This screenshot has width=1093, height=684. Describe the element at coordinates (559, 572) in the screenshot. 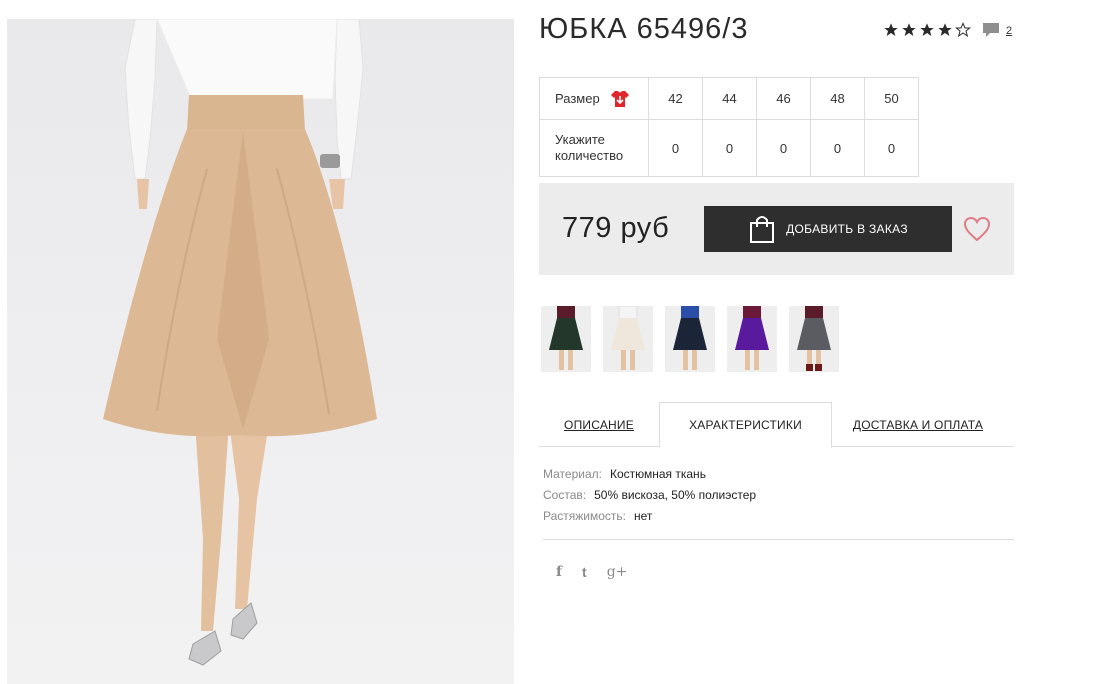

I see `facebook-icon: f` at that location.